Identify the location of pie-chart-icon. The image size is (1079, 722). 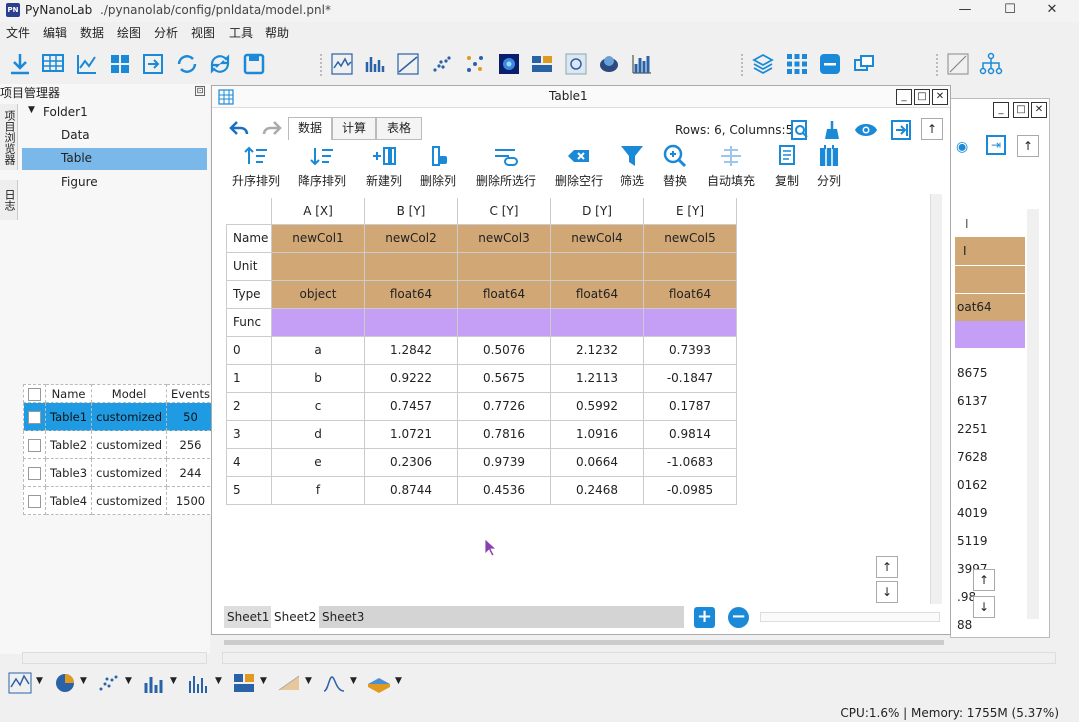
(65, 683).